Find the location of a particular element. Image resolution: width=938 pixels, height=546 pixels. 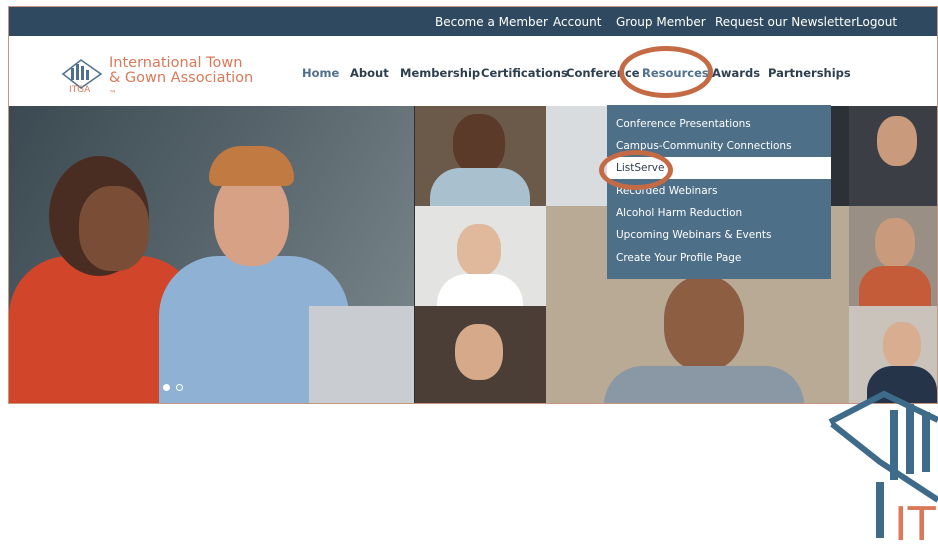

menu-conference-presentations: Conference Presentations is located at coordinates (719, 124).